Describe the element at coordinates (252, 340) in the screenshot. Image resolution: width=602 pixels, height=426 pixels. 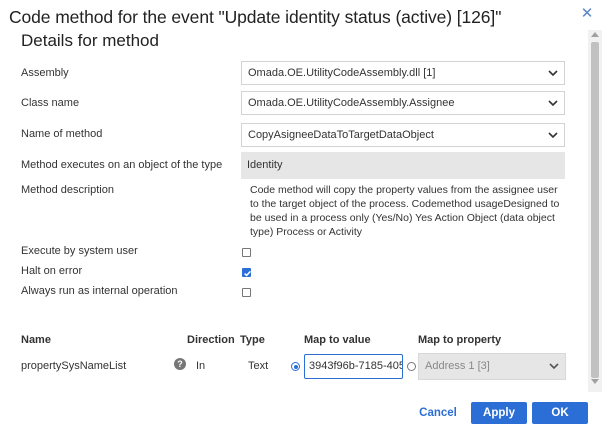
I see `col-header-type: Type` at that location.